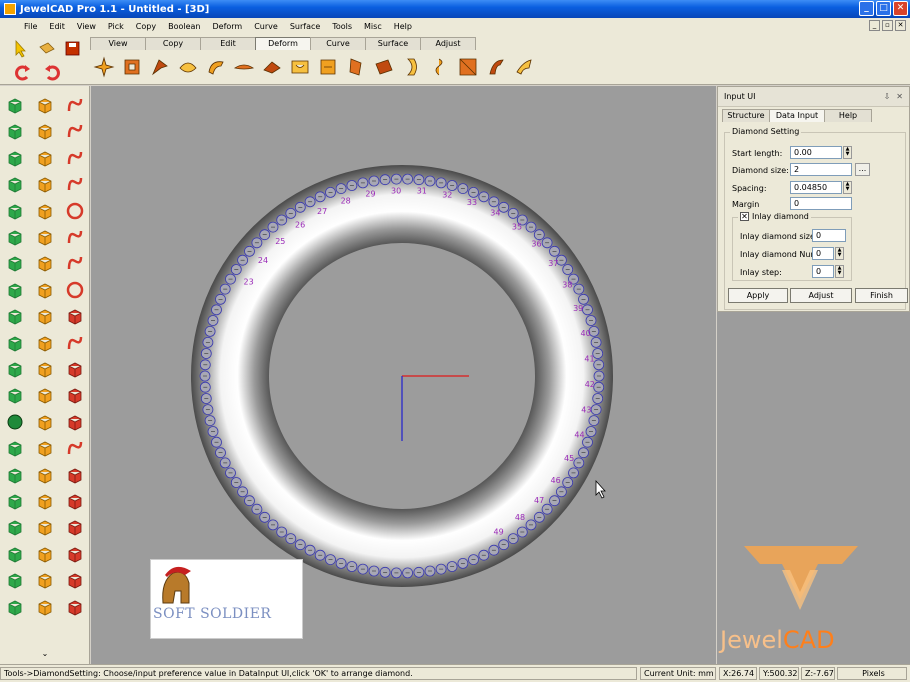 This screenshot has height=682, width=910. I want to click on ribbon-icon, so click(75, 369).